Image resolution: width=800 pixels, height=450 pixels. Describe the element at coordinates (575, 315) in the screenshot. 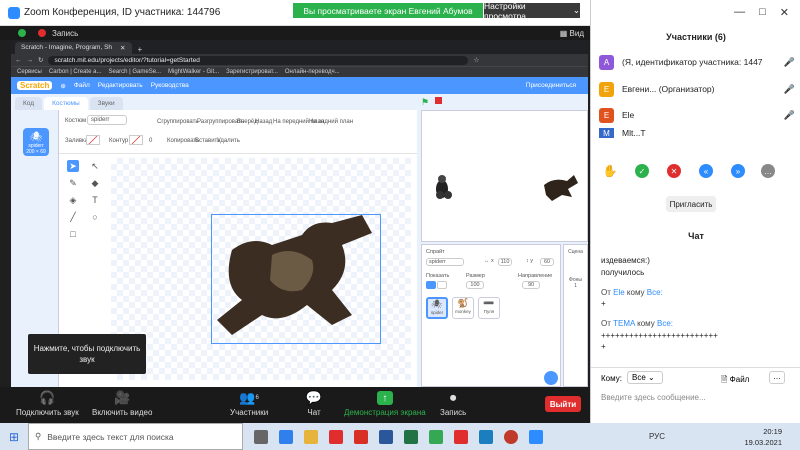

I see `stage-backdrop-column: Сцена Фоны 1` at that location.